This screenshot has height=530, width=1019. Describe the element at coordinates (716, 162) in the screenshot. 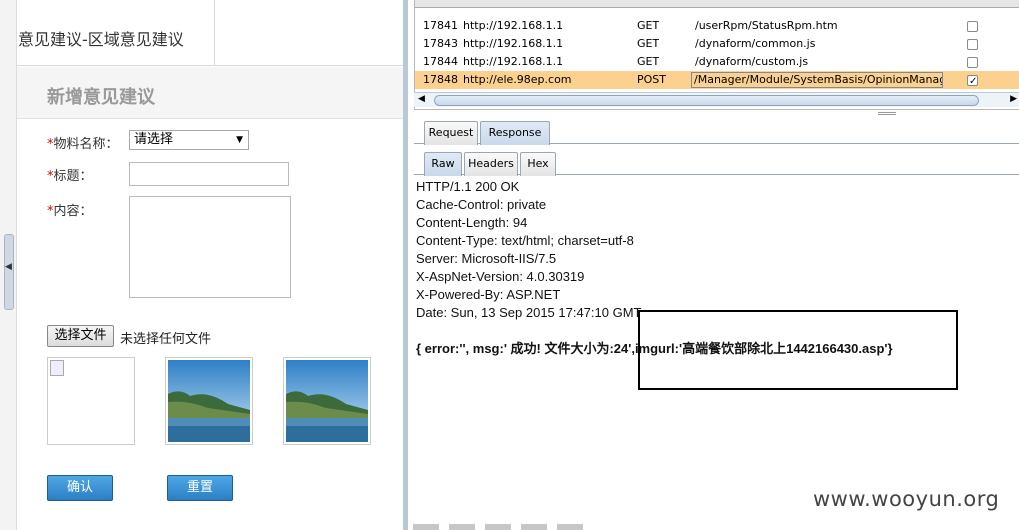

I see `view-tabs: Raw Headers Hex` at that location.